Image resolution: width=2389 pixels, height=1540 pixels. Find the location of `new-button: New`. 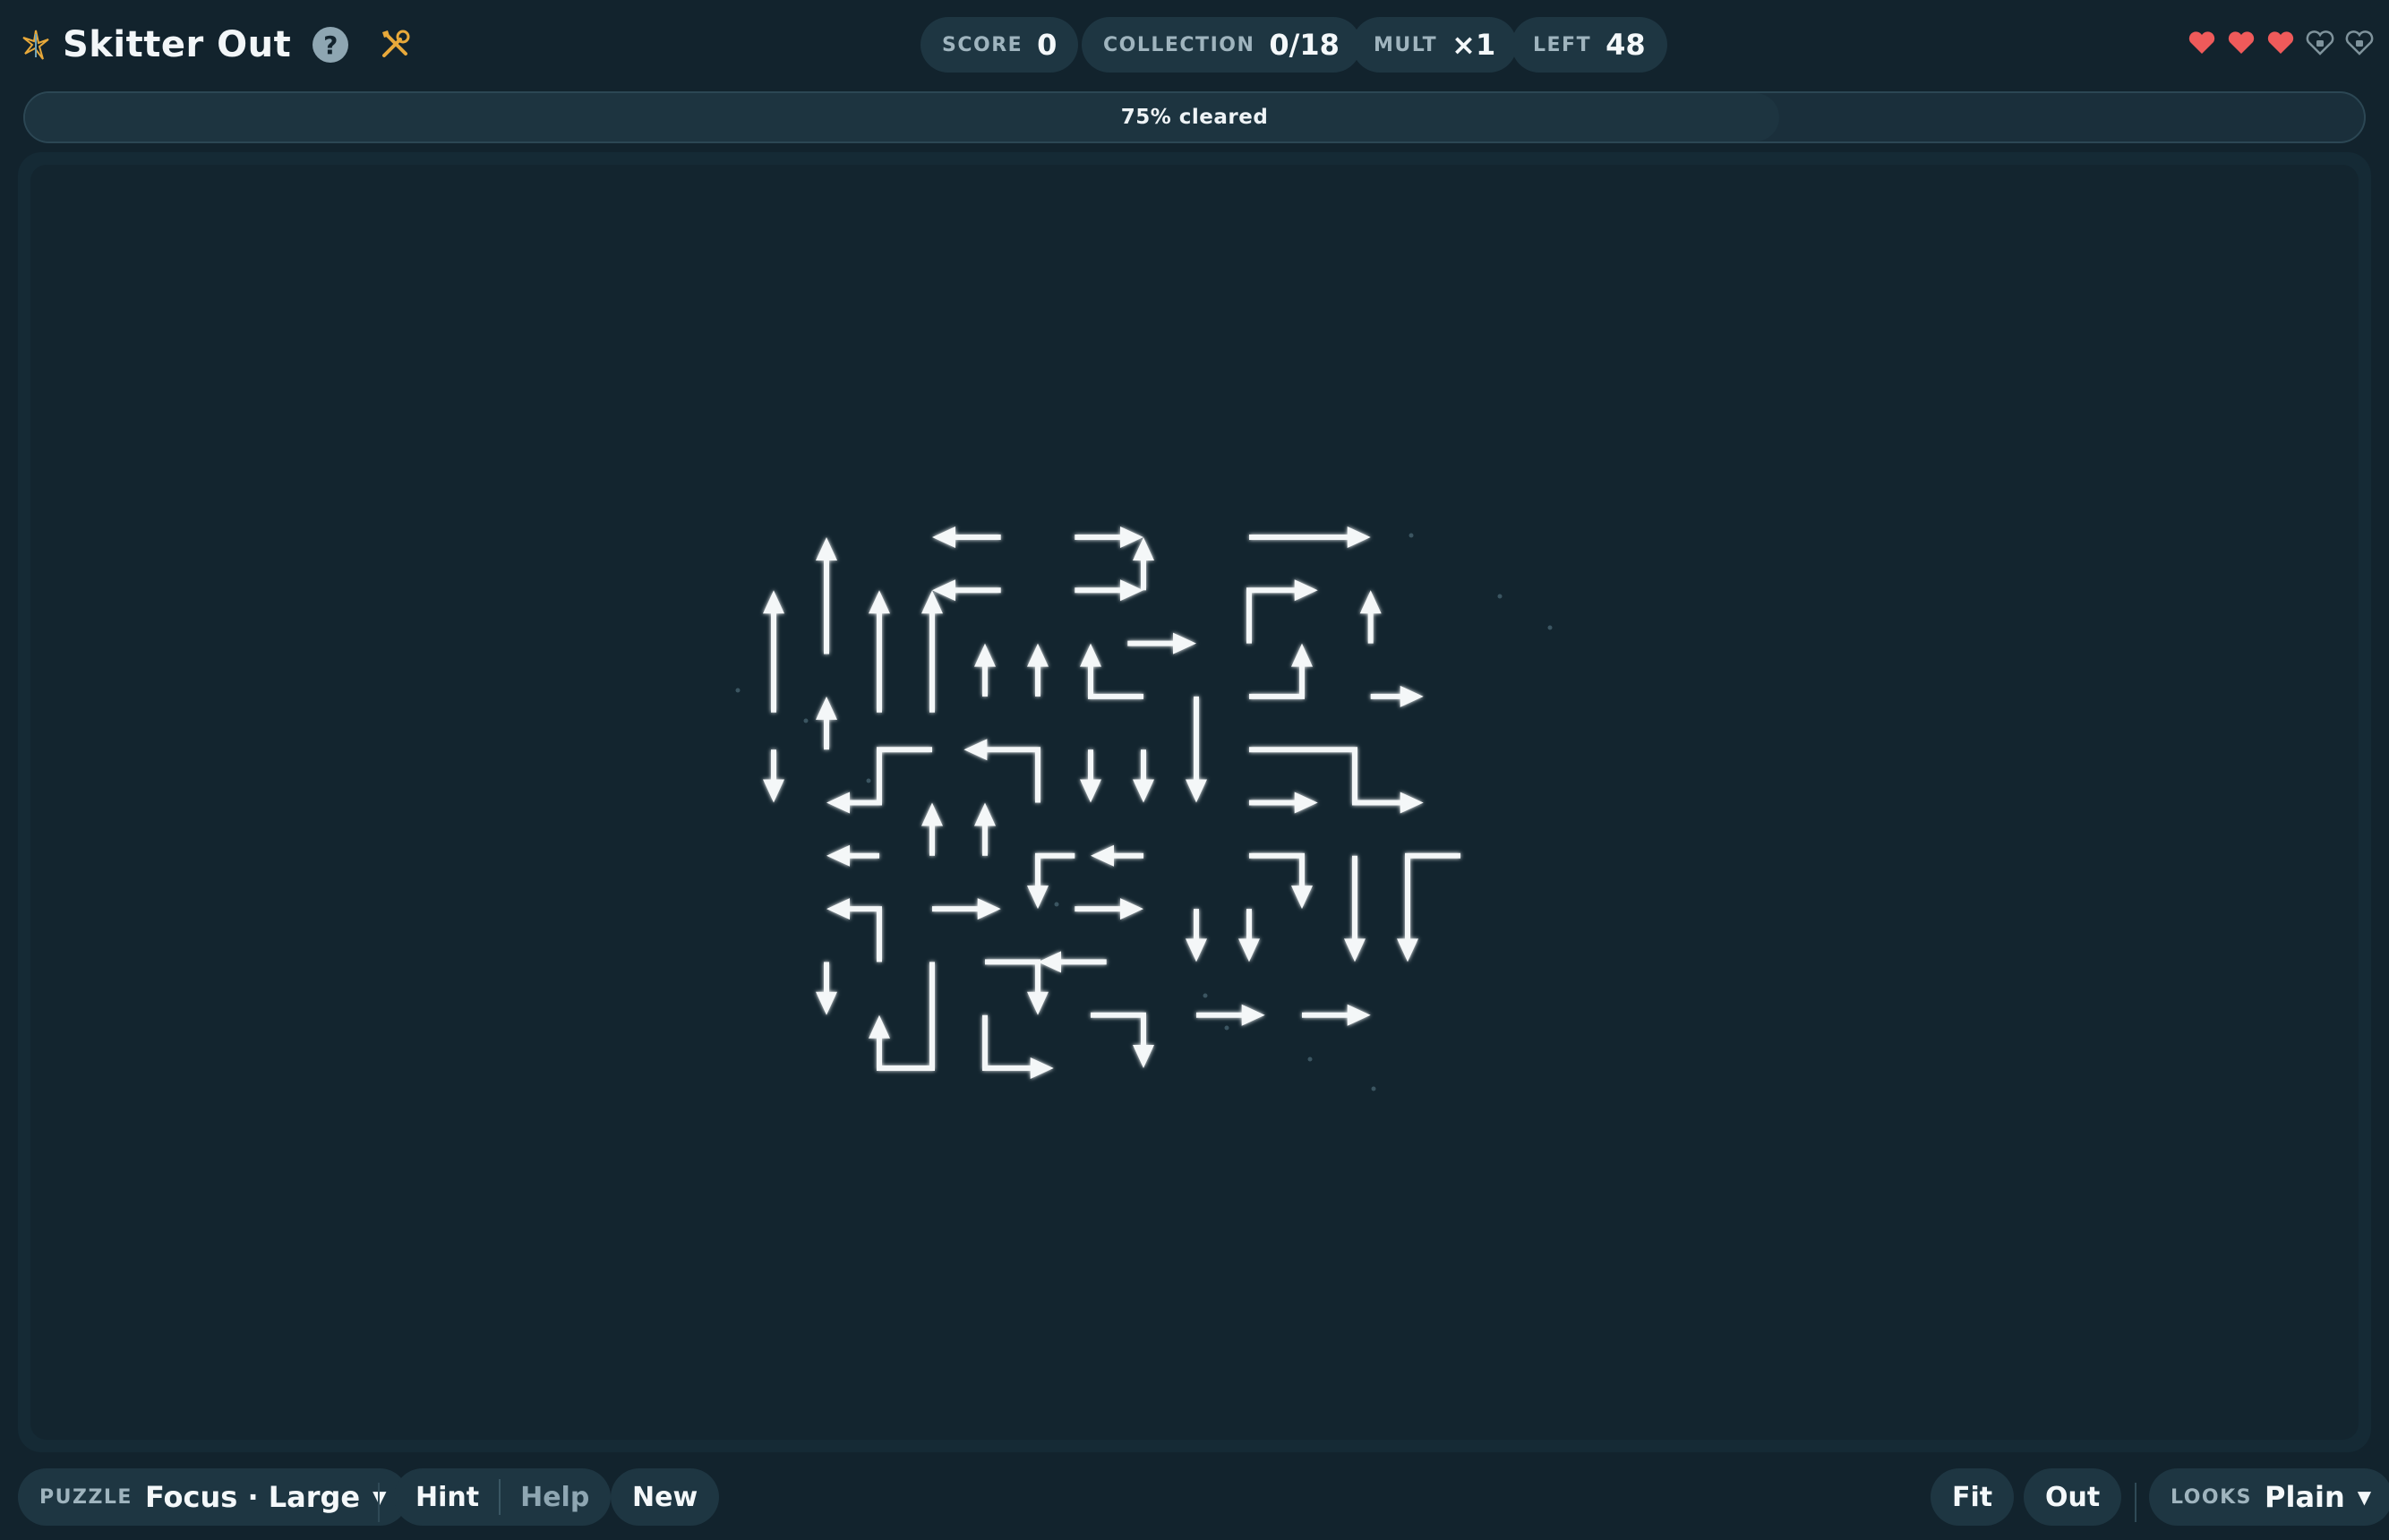

new-button: New is located at coordinates (665, 1497).